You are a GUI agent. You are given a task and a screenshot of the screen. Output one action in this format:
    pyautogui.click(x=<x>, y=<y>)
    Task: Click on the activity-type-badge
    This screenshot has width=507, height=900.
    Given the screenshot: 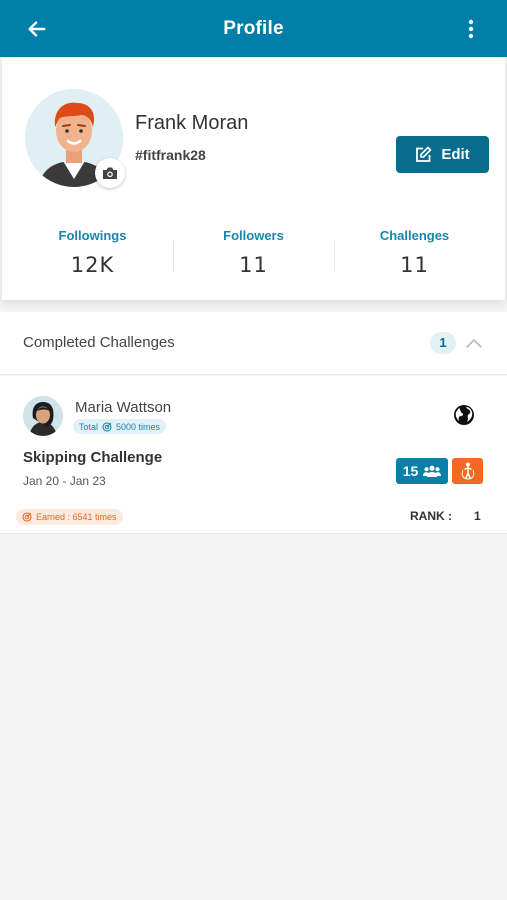 What is the action you would take?
    pyautogui.click(x=467, y=471)
    